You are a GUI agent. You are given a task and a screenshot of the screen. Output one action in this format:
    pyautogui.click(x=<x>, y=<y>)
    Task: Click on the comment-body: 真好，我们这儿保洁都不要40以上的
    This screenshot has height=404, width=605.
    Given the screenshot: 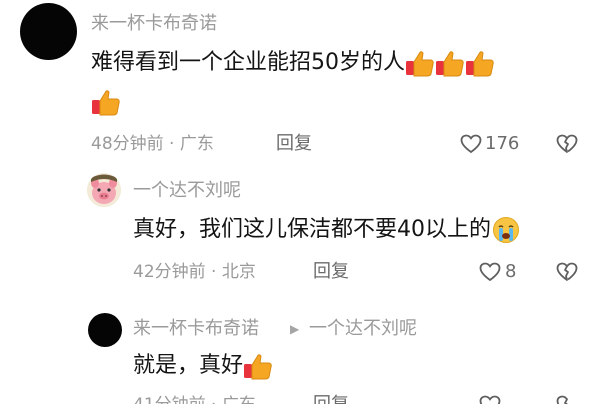 What is the action you would take?
    pyautogui.click(x=312, y=229)
    